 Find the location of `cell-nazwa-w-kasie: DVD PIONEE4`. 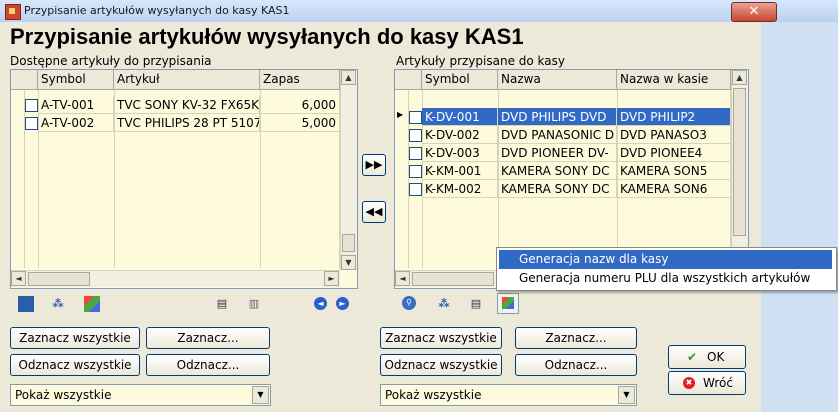

cell-nazwa-w-kasie: DVD PIONEE4 is located at coordinates (674, 153).